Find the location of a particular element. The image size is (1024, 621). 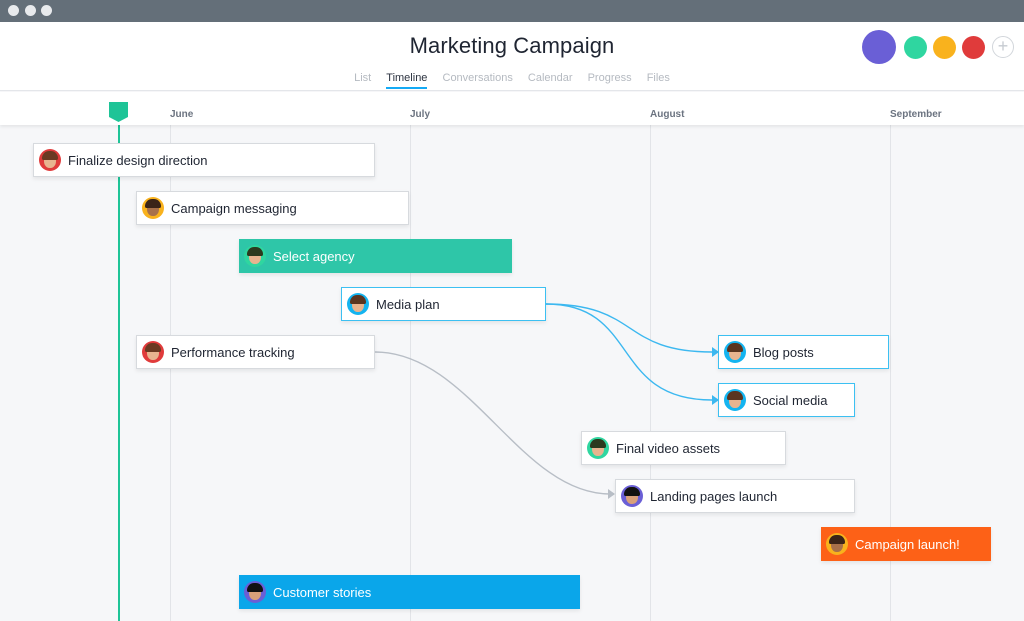

task-finalize-design-direction: Finalize design direction is located at coordinates (204, 160).